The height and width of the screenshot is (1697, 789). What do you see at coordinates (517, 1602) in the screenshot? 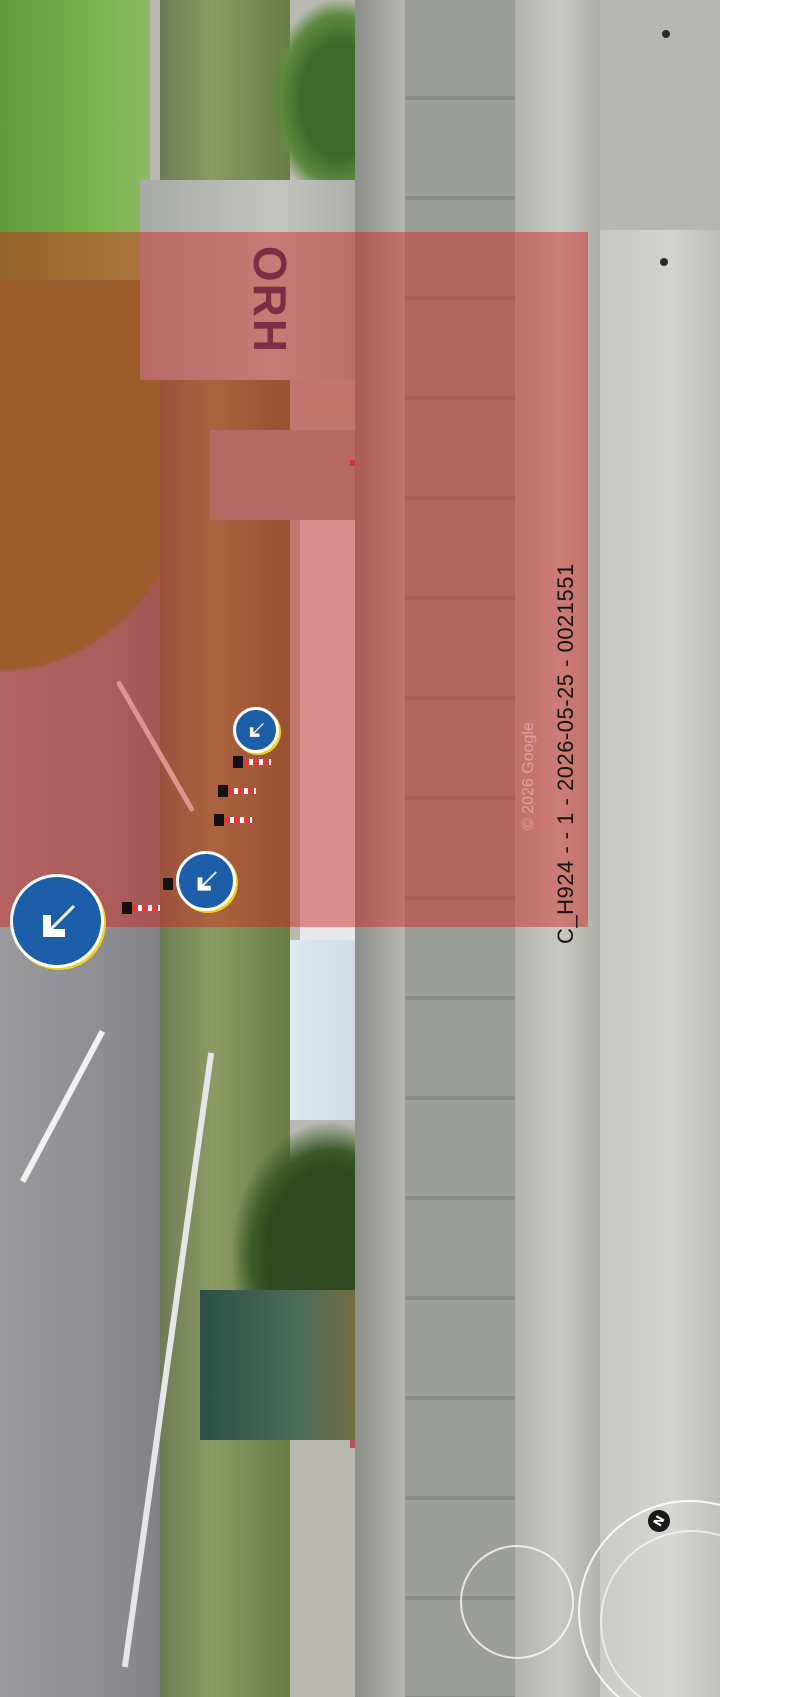
I see `navigation-ring` at bounding box center [517, 1602].